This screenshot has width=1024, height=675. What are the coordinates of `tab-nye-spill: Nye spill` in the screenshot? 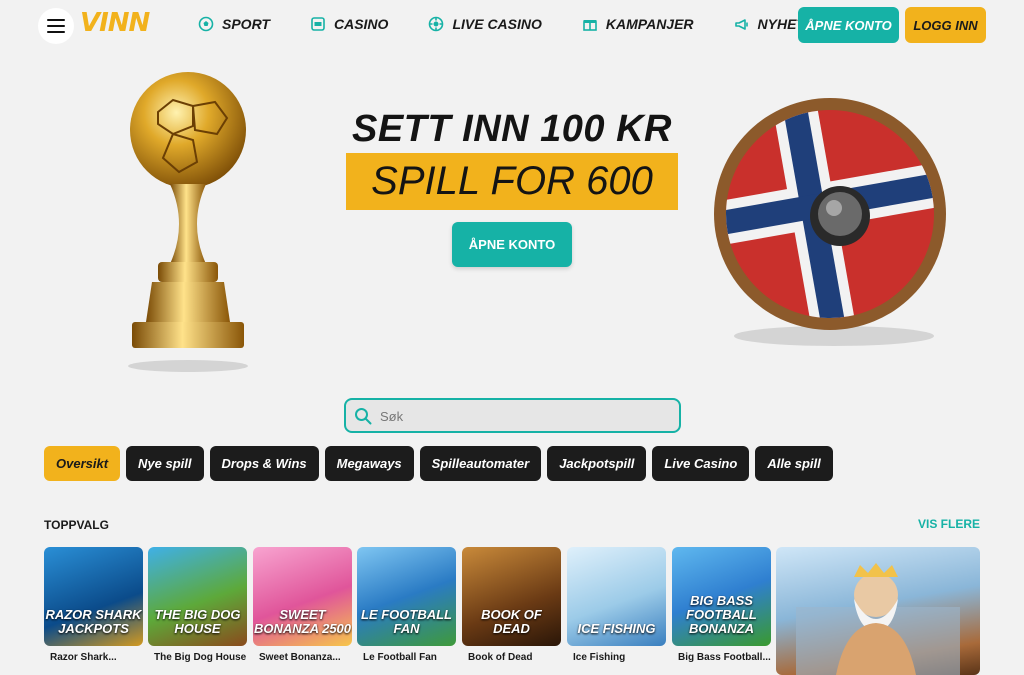 It's located at (165, 463).